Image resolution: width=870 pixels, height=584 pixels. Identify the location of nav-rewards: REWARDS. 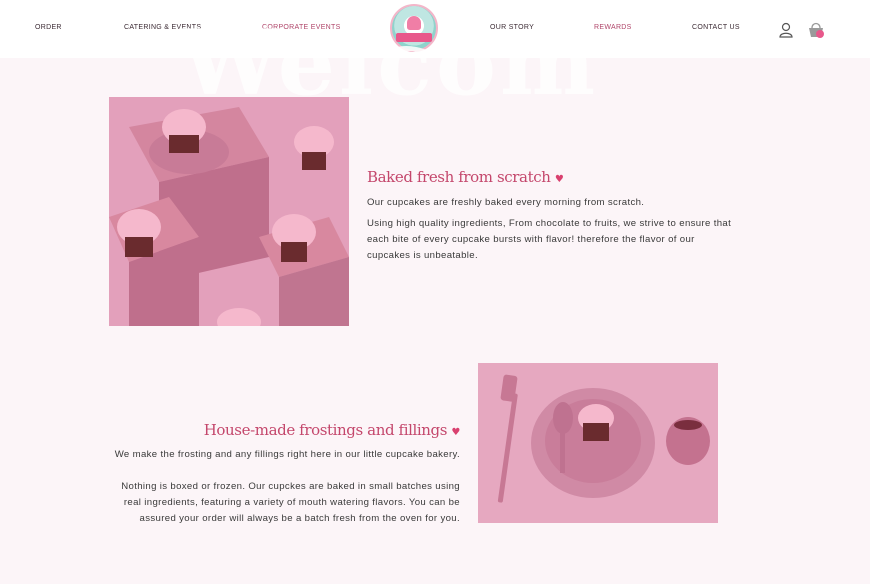
(613, 27).